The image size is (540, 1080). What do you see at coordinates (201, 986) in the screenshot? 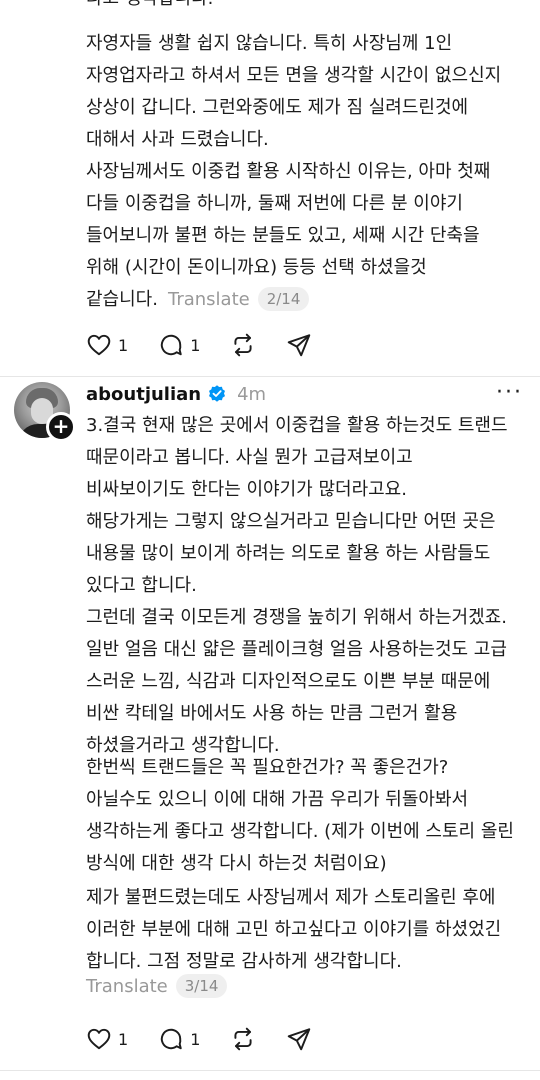
I see `post-counter-badge: 3/14` at bounding box center [201, 986].